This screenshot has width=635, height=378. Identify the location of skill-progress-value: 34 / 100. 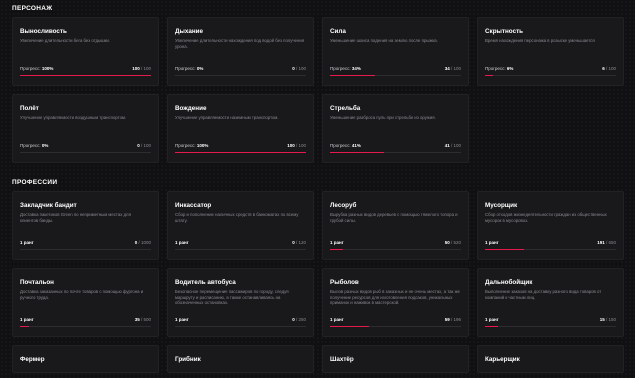
(452, 68).